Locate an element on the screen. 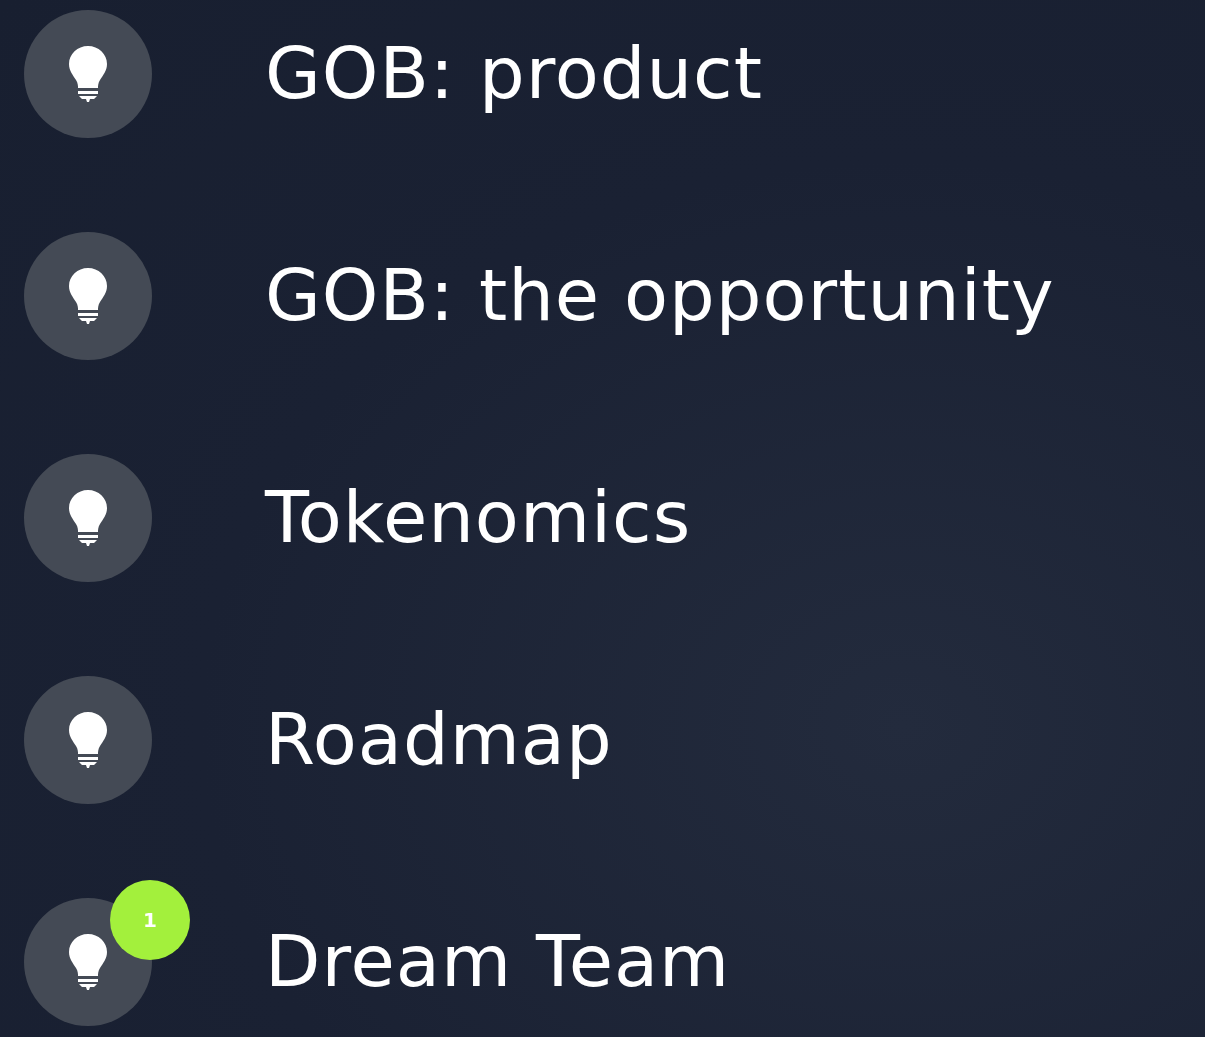  menu-item-label: Tokenomics is located at coordinates (478, 518).